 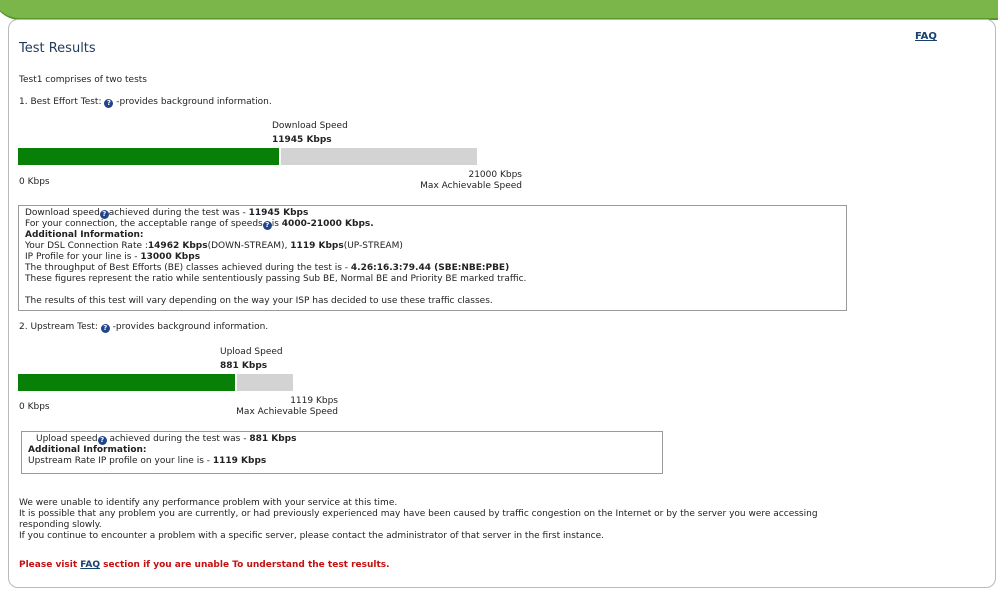 I want to click on faq-notice-prefix: Please visit, so click(x=50, y=565).